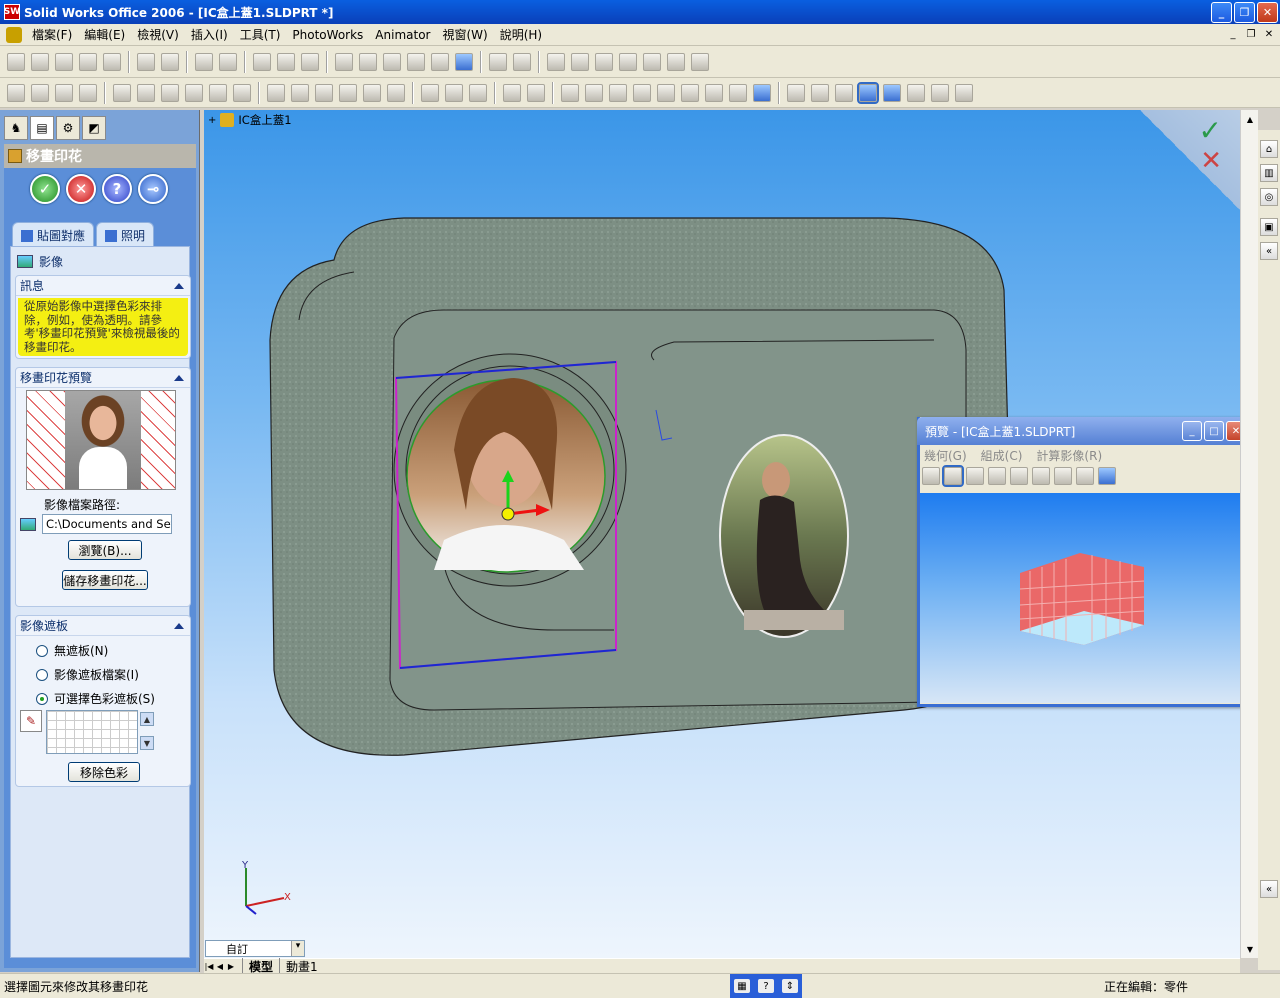 The width and height of the screenshot is (1280, 998). Describe the element at coordinates (64, 61) in the screenshot. I see `save-icon` at that location.